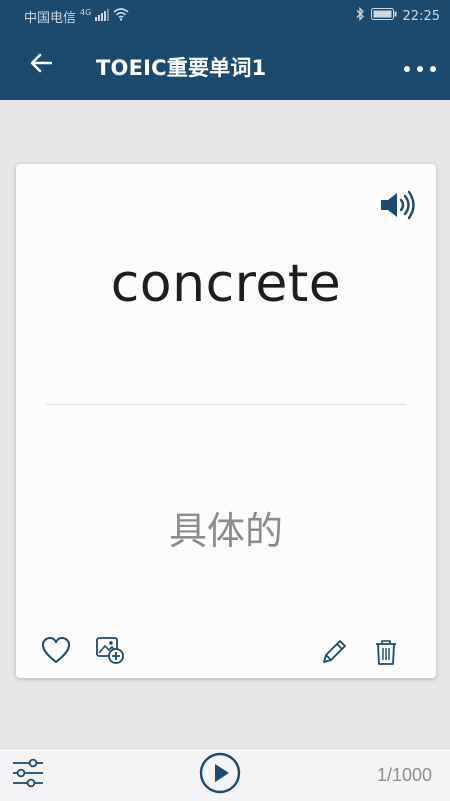 This screenshot has height=801, width=450. Describe the element at coordinates (226, 404) in the screenshot. I see `card-divider` at that location.